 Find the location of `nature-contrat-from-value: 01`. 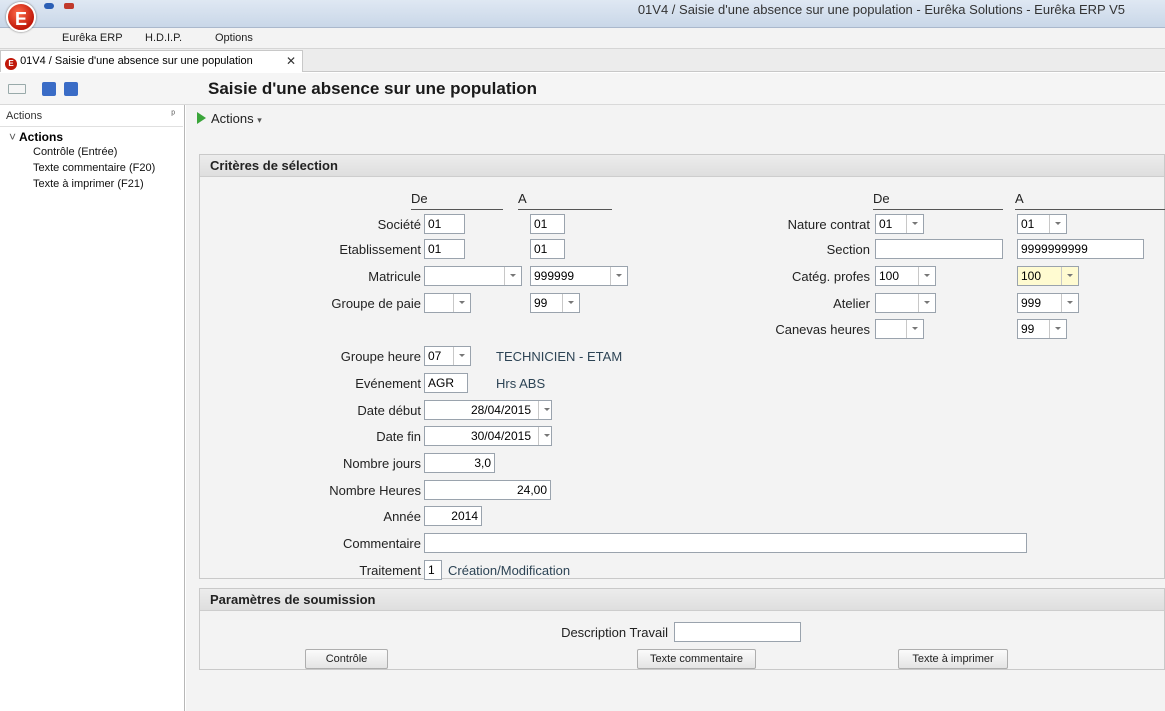

nature-contrat-from-value: 01 is located at coordinates (886, 224).